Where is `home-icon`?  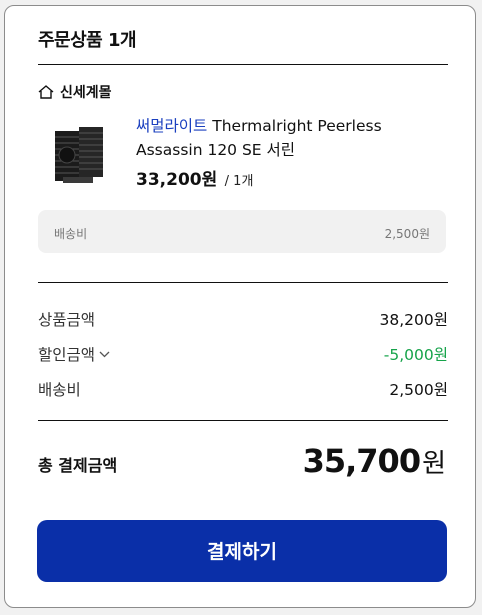
home-icon is located at coordinates (46, 92).